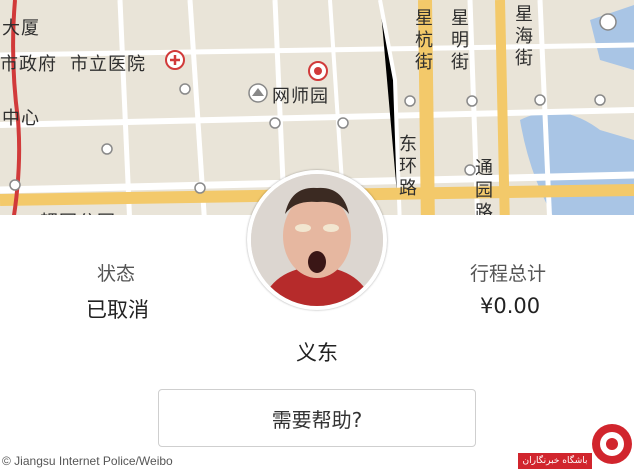  Describe the element at coordinates (524, 36) in the screenshot. I see `map-label-xinghai: 星海街` at that location.